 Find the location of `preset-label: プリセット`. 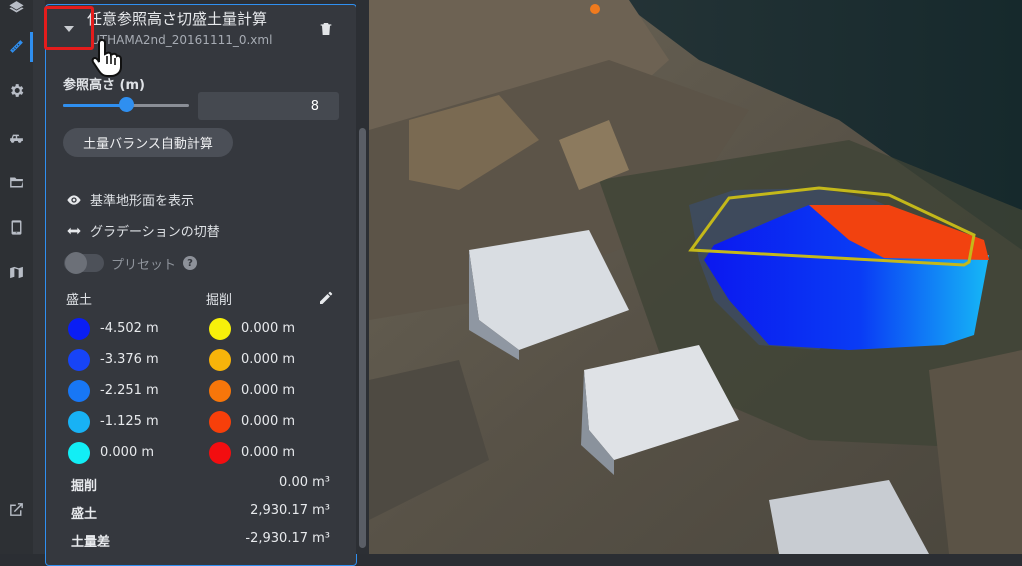

preset-label: プリセット is located at coordinates (144, 265).